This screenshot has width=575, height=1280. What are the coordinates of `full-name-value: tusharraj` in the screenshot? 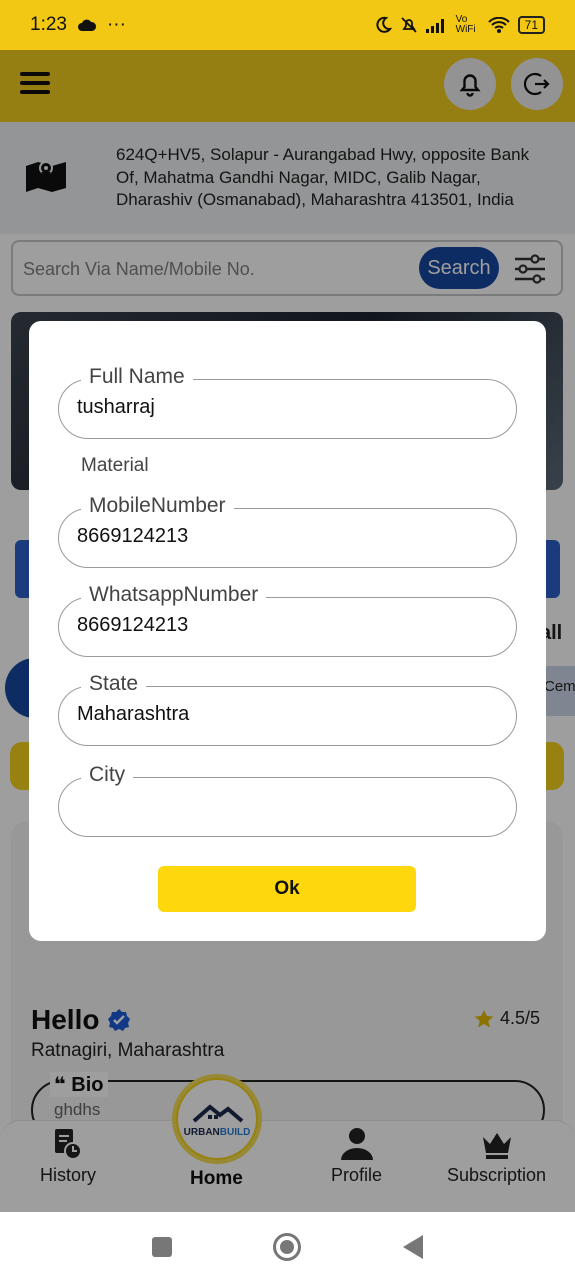 It's located at (116, 407).